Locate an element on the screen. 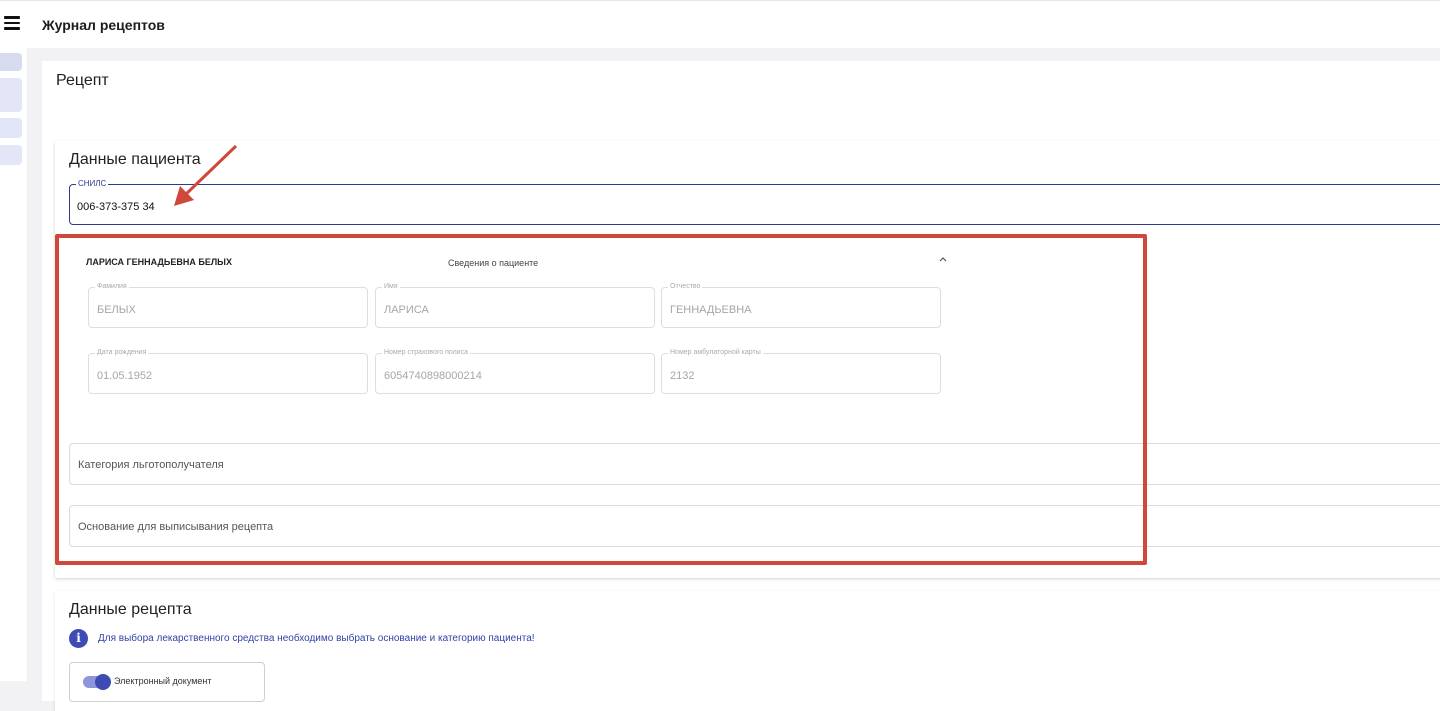 This screenshot has width=1440, height=711. select-placeholder: Основание для выписывания рецепта is located at coordinates (176, 527).